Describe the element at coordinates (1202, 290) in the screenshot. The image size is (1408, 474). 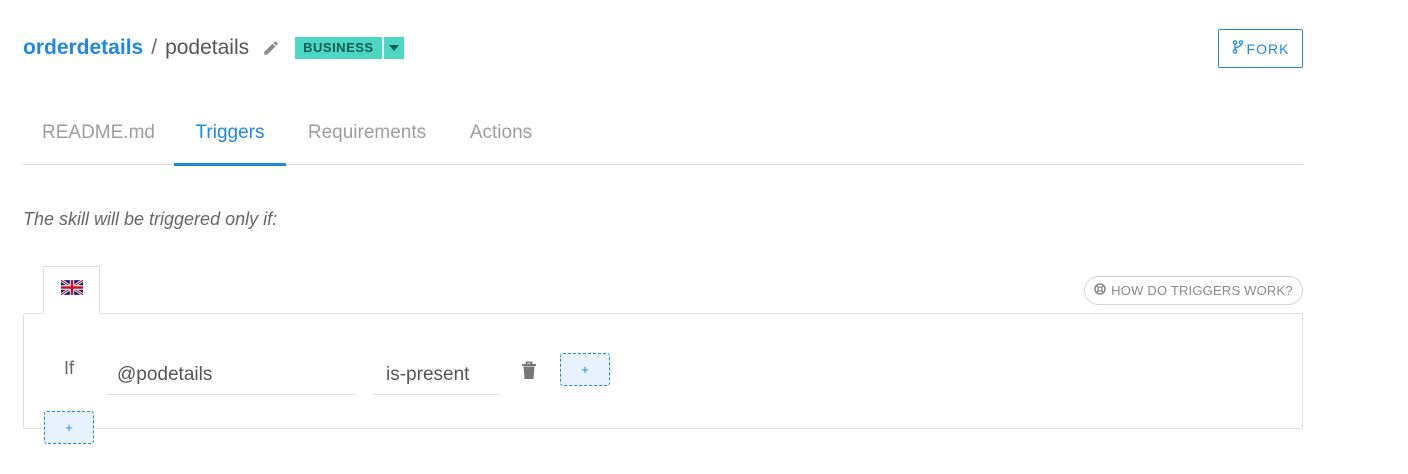
I see `help-link-label: HOW DO TRIGGERS WORK?` at that location.